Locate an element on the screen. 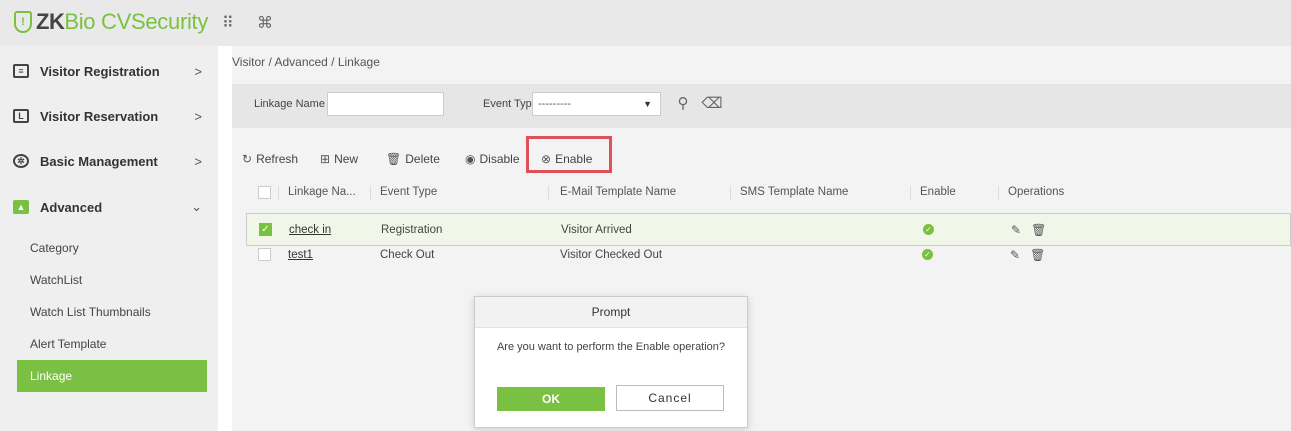  menu-label: Advanced is located at coordinates (71, 207).